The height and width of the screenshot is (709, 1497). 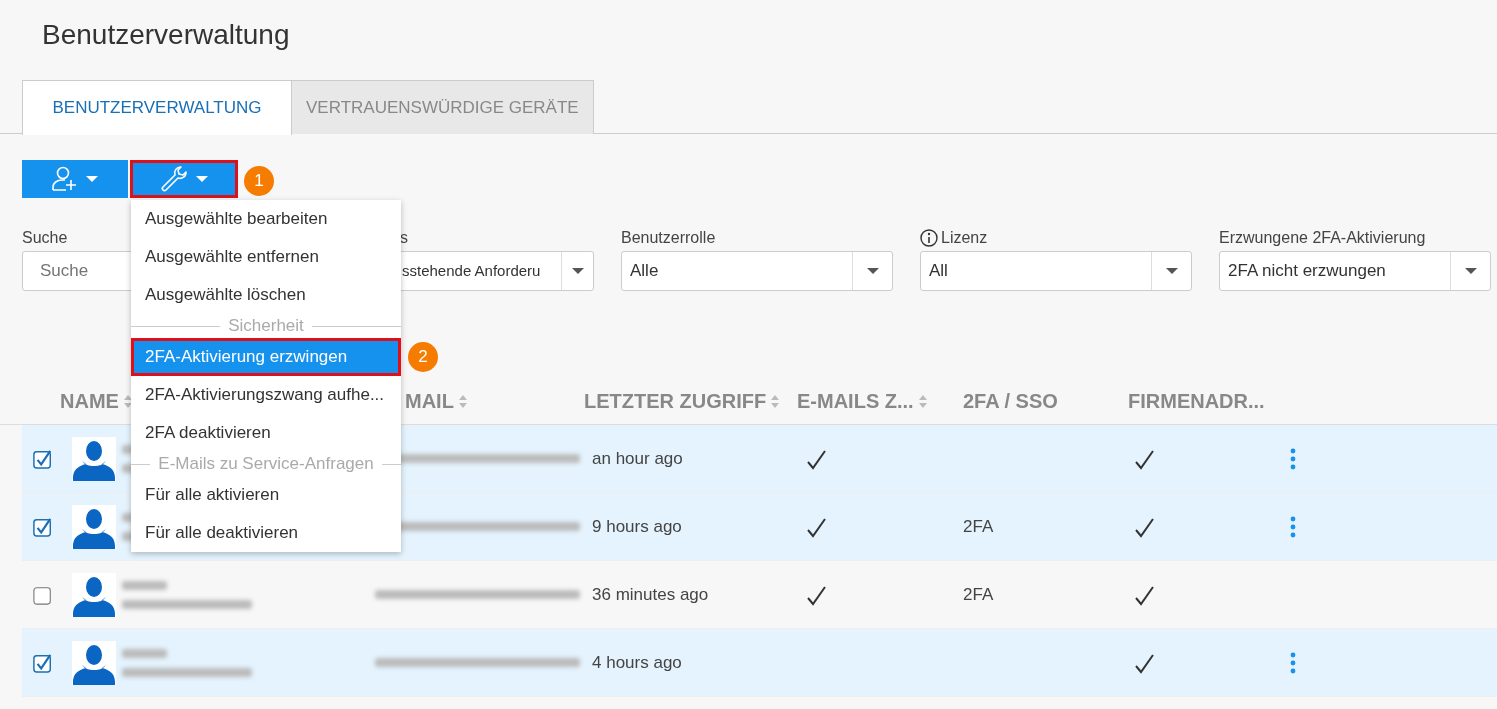 What do you see at coordinates (174, 179) in the screenshot?
I see `wrench-icon` at bounding box center [174, 179].